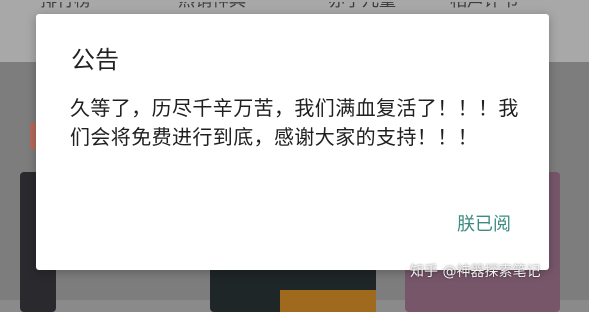  I want to click on acknowledge-button: 朕已阅, so click(484, 225).